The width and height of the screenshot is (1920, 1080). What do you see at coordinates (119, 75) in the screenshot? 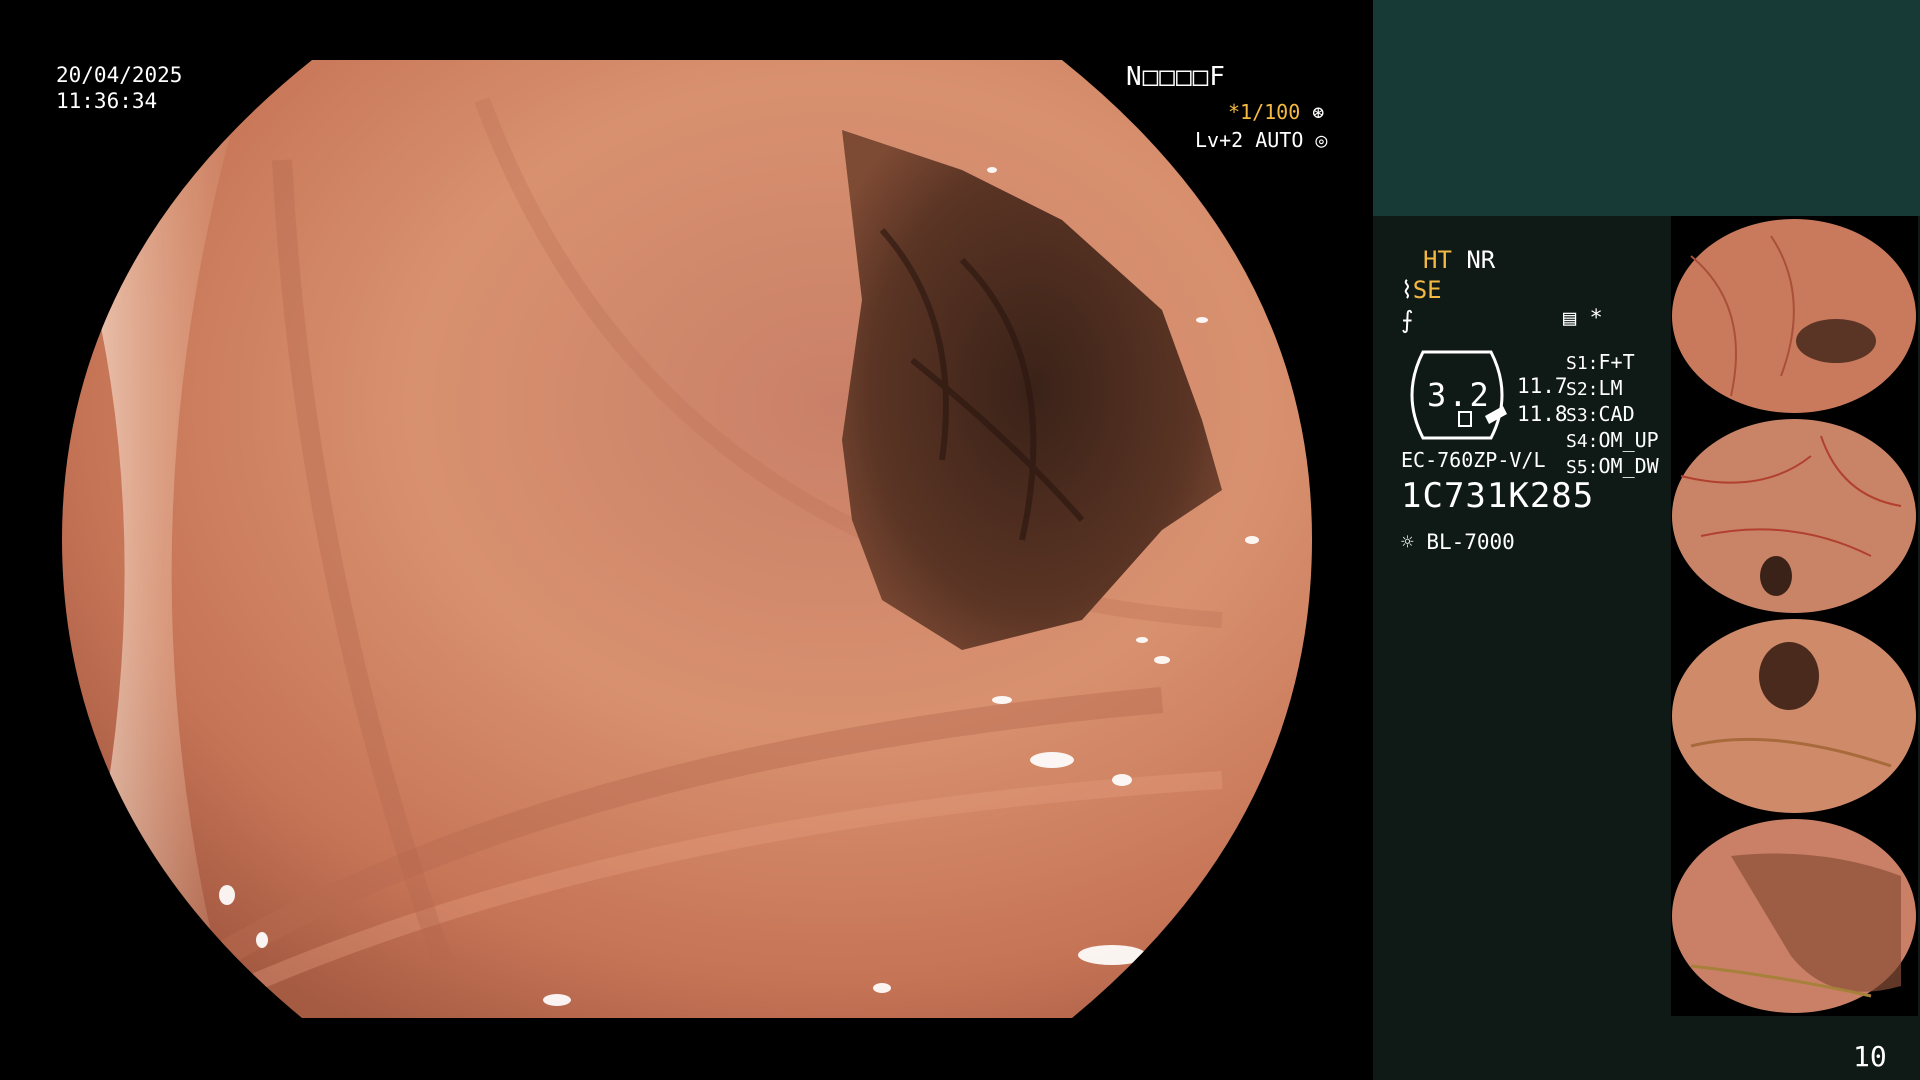
I see `date-text: 20/04/2025` at bounding box center [119, 75].